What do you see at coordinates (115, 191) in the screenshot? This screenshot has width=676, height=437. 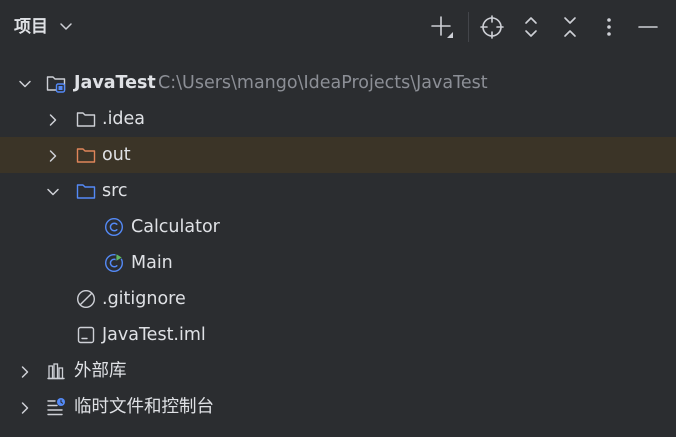 I see `folder-name: src` at bounding box center [115, 191].